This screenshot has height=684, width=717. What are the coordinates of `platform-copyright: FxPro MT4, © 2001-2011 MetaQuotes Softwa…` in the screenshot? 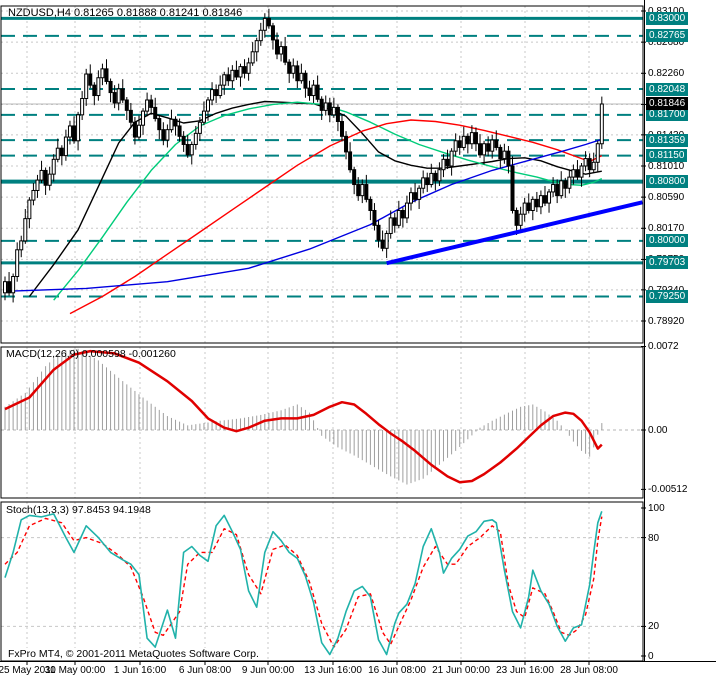 It's located at (133, 654).